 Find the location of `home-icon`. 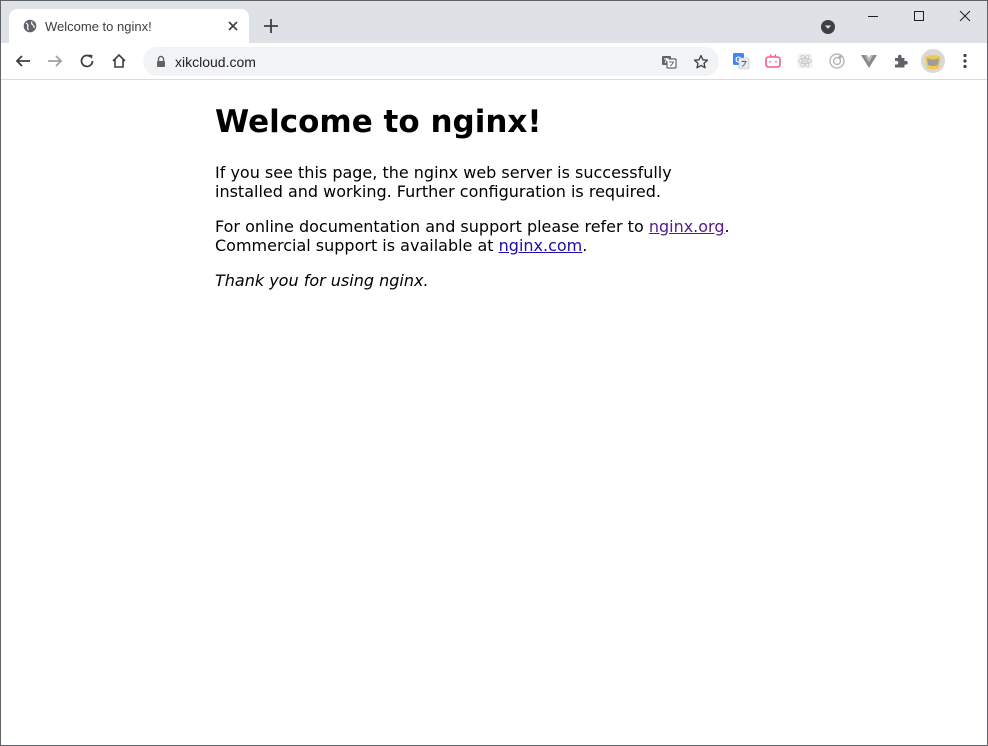

home-icon is located at coordinates (119, 60).